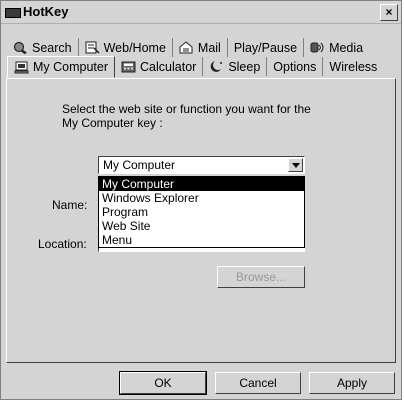 The height and width of the screenshot is (402, 404). I want to click on function-select-value: My Computer, so click(139, 165).